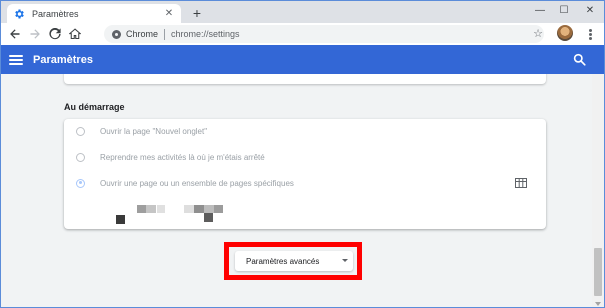  What do you see at coordinates (154, 131) in the screenshot?
I see `radio-label: Ouvrir la page "Nouvel onglet"` at bounding box center [154, 131].